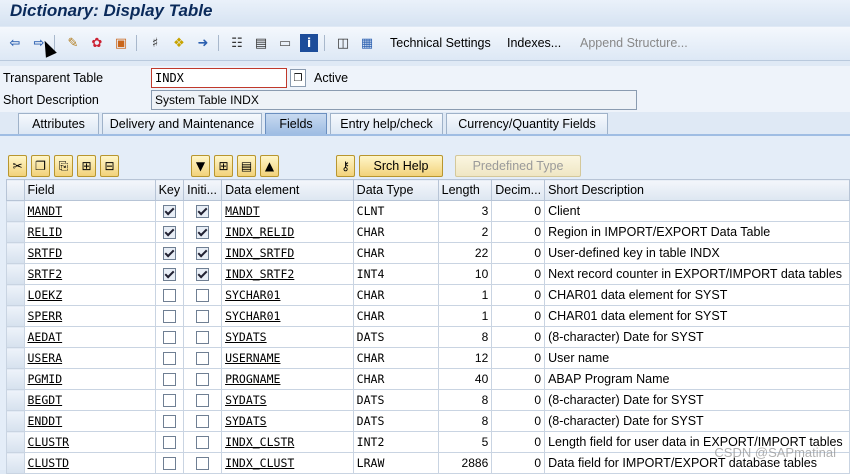  Describe the element at coordinates (15, 43) in the screenshot. I see `back-icon: ⇦` at that location.